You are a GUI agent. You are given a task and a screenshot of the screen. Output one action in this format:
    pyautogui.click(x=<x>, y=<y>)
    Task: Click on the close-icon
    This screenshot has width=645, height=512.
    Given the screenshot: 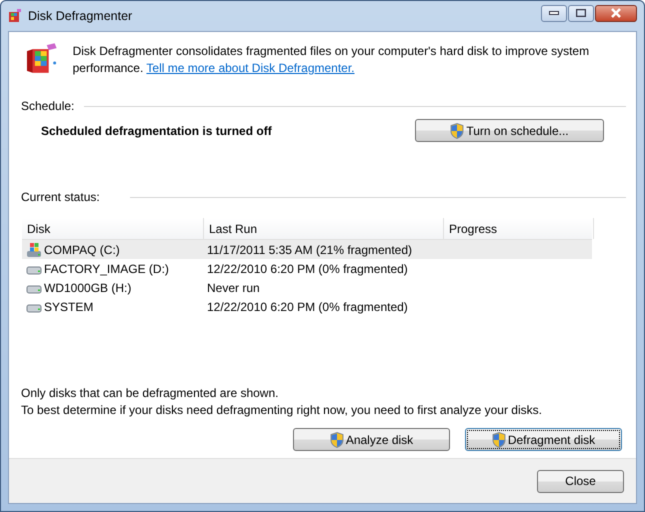 What is the action you would take?
    pyautogui.click(x=616, y=13)
    